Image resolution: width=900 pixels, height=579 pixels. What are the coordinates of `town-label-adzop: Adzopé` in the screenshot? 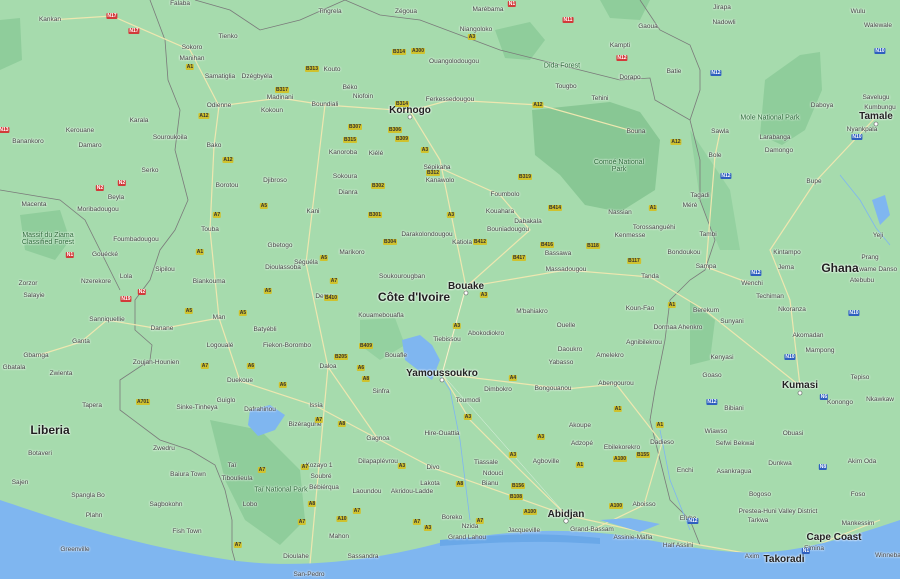 It's located at (582, 444).